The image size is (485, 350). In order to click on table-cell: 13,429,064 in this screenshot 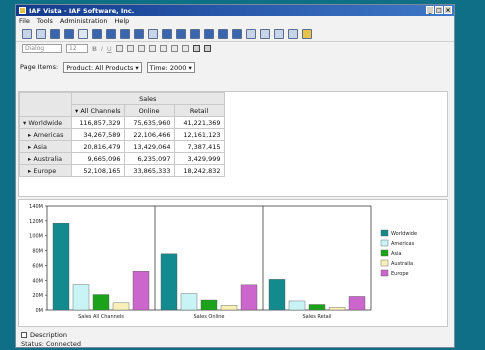, I will do `click(149, 146)`.